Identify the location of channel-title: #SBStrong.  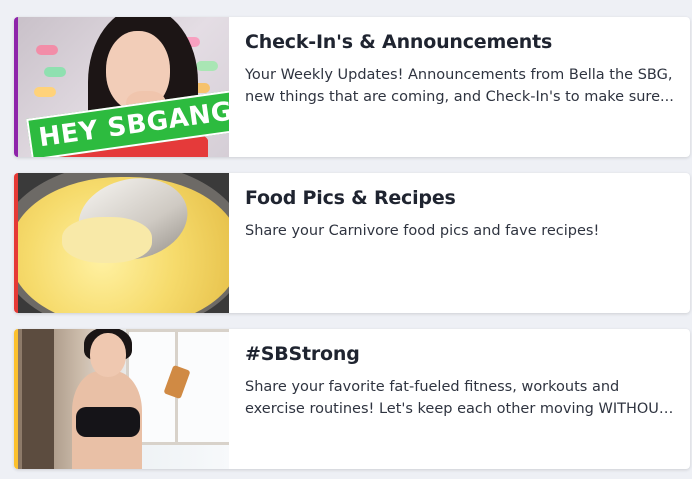
(459, 354).